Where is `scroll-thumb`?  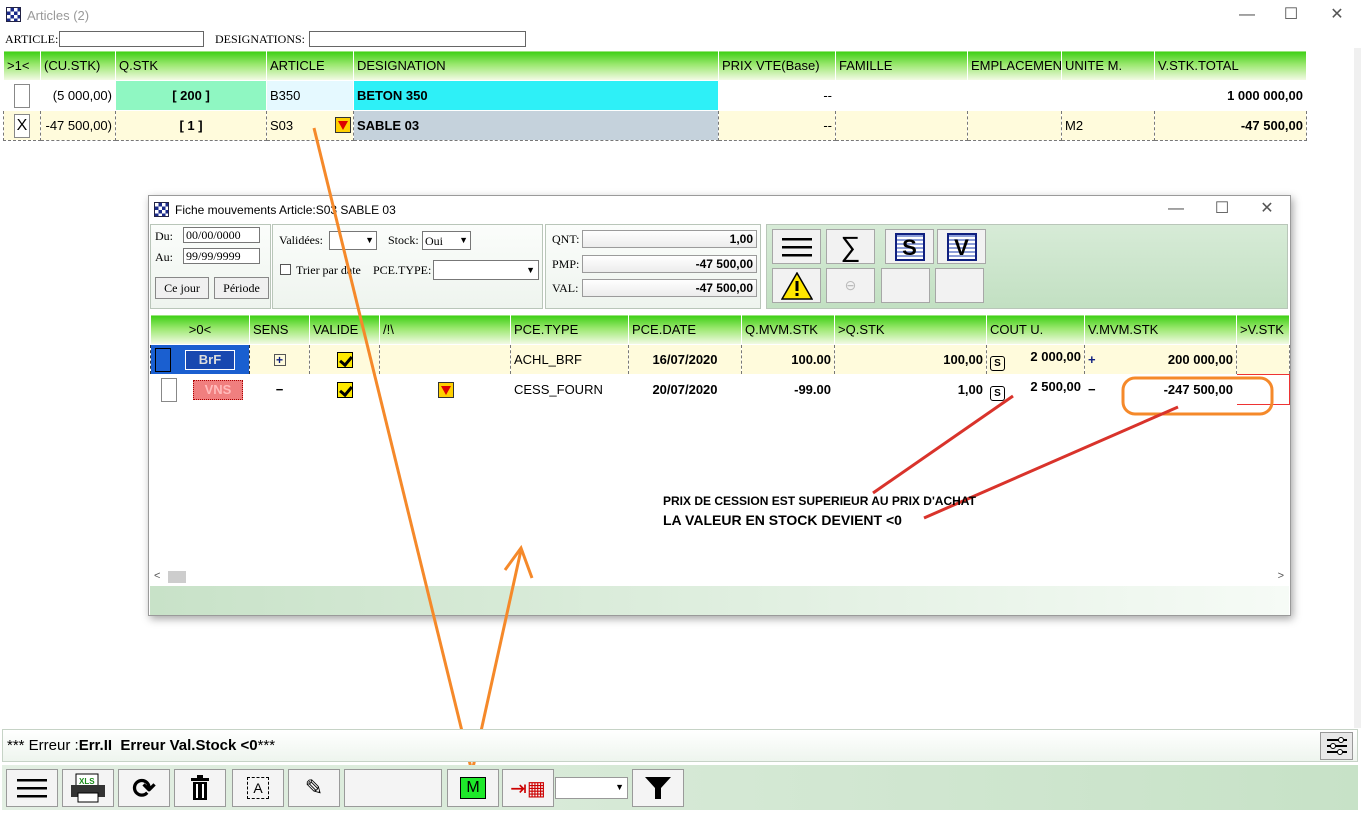
scroll-thumb is located at coordinates (177, 577).